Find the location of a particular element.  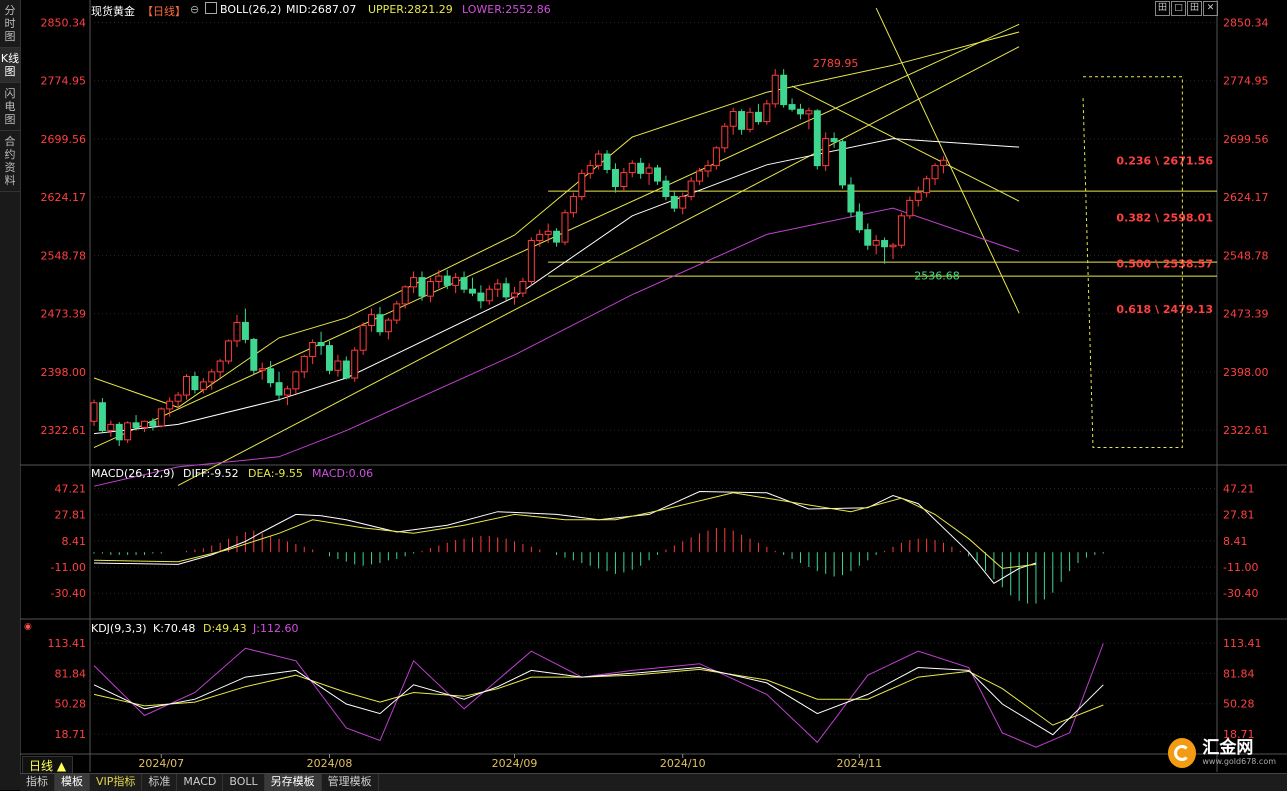

trend-line is located at coordinates (947, 160).